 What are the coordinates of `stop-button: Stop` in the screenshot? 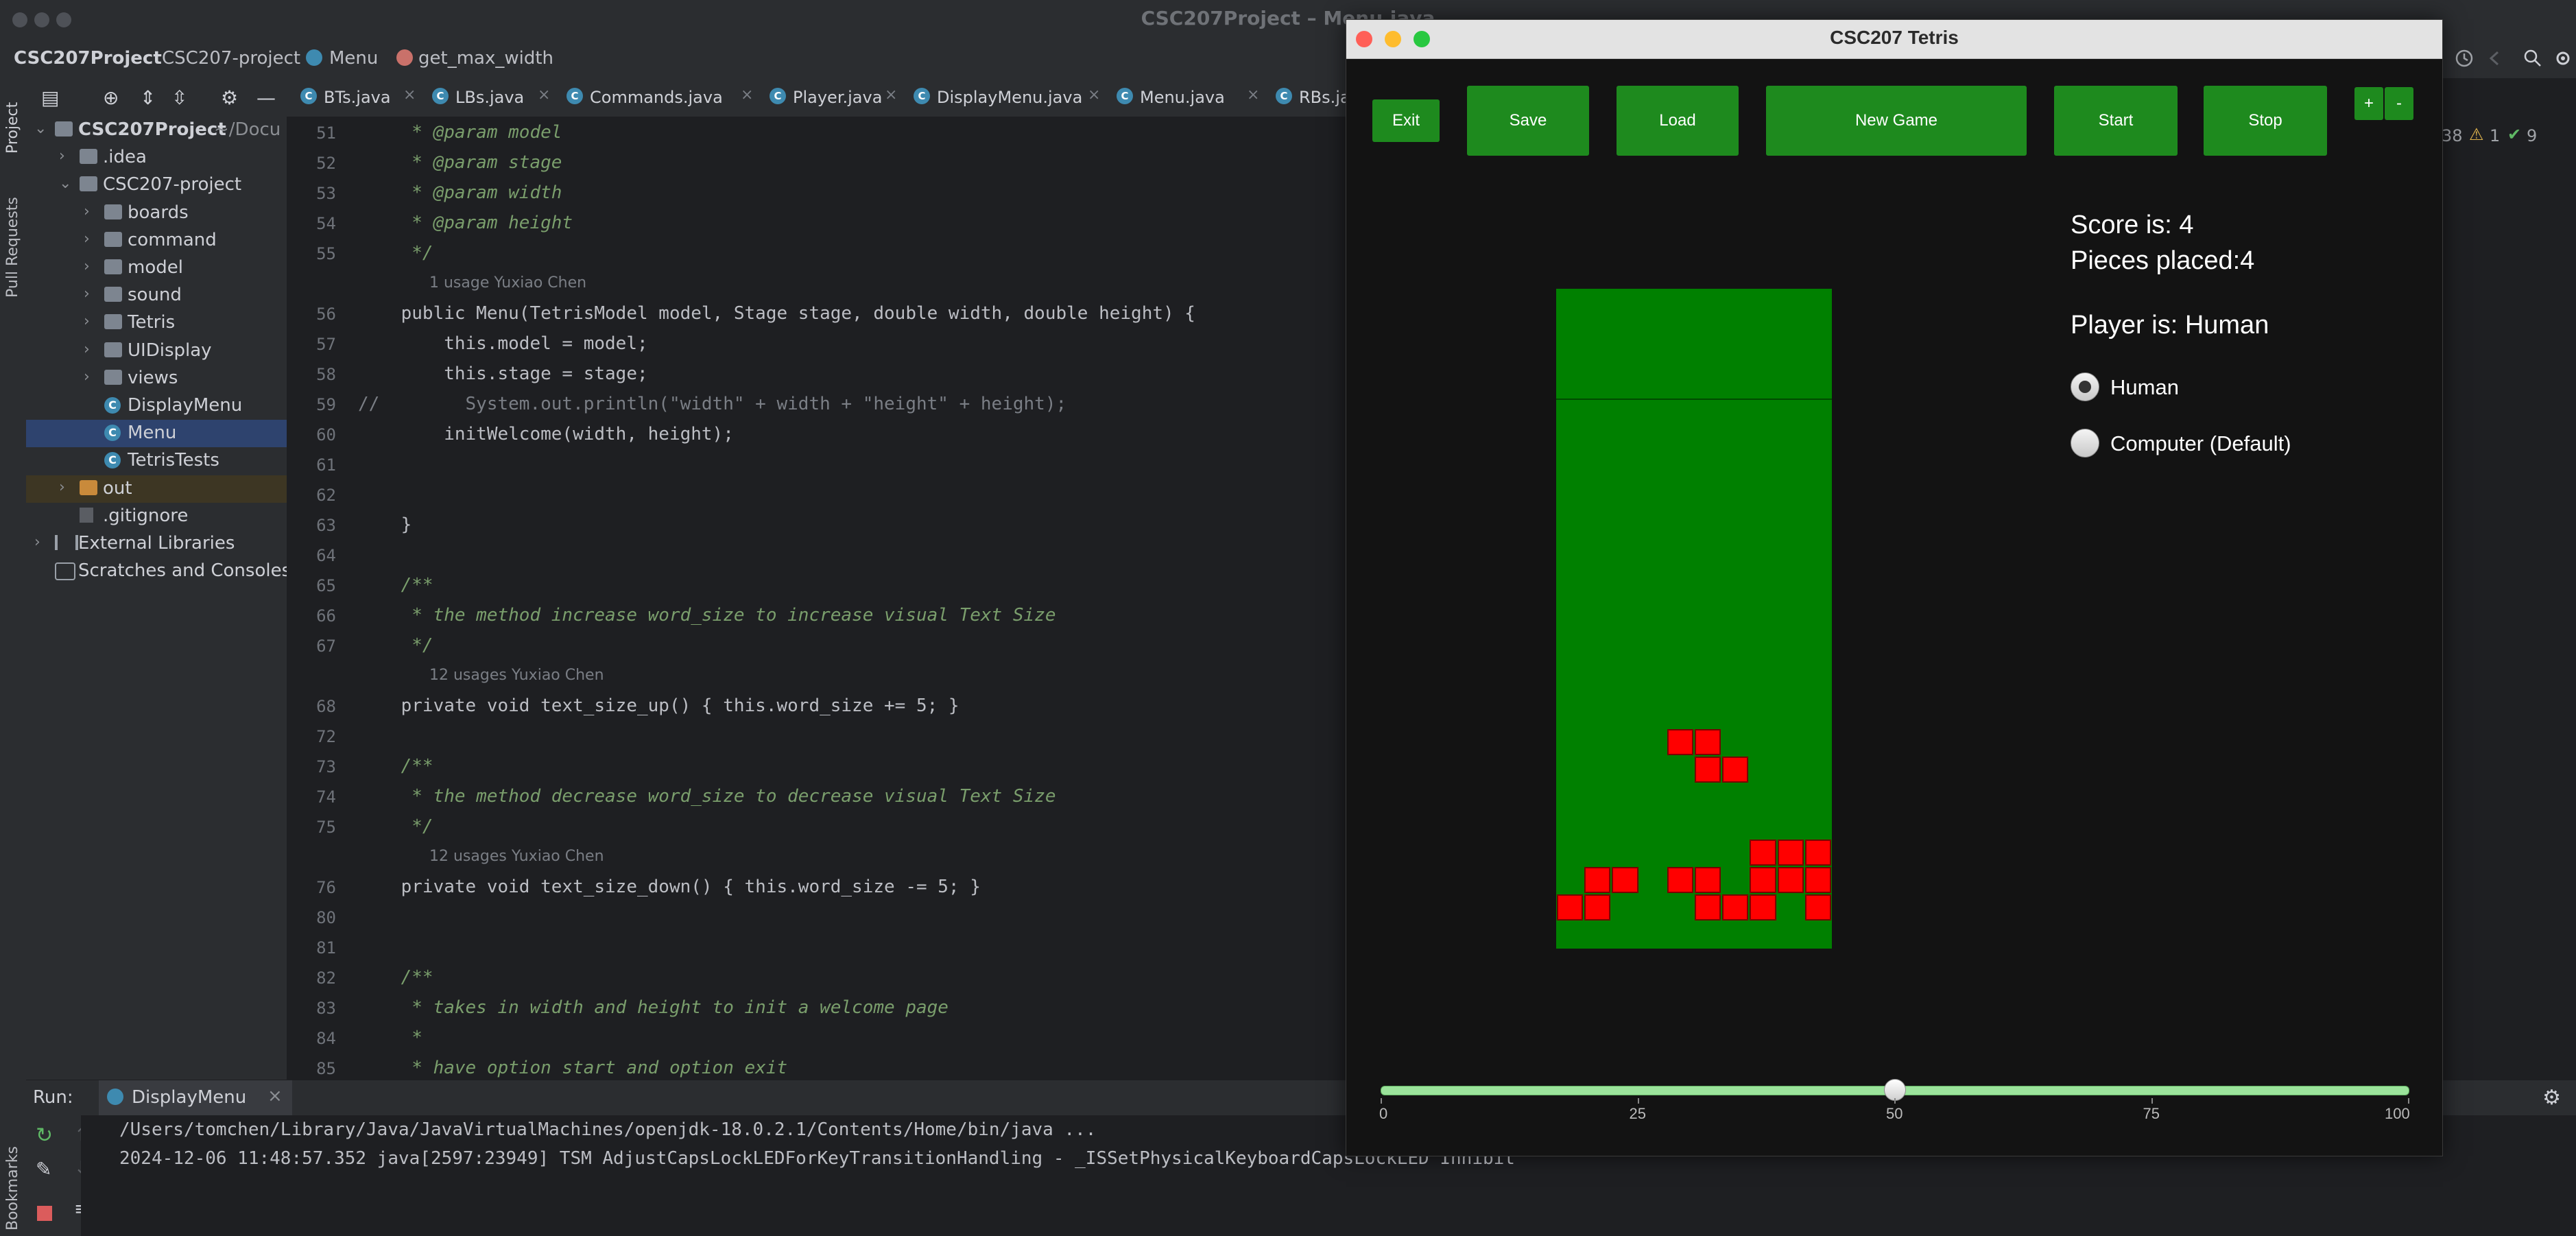 It's located at (2265, 121).